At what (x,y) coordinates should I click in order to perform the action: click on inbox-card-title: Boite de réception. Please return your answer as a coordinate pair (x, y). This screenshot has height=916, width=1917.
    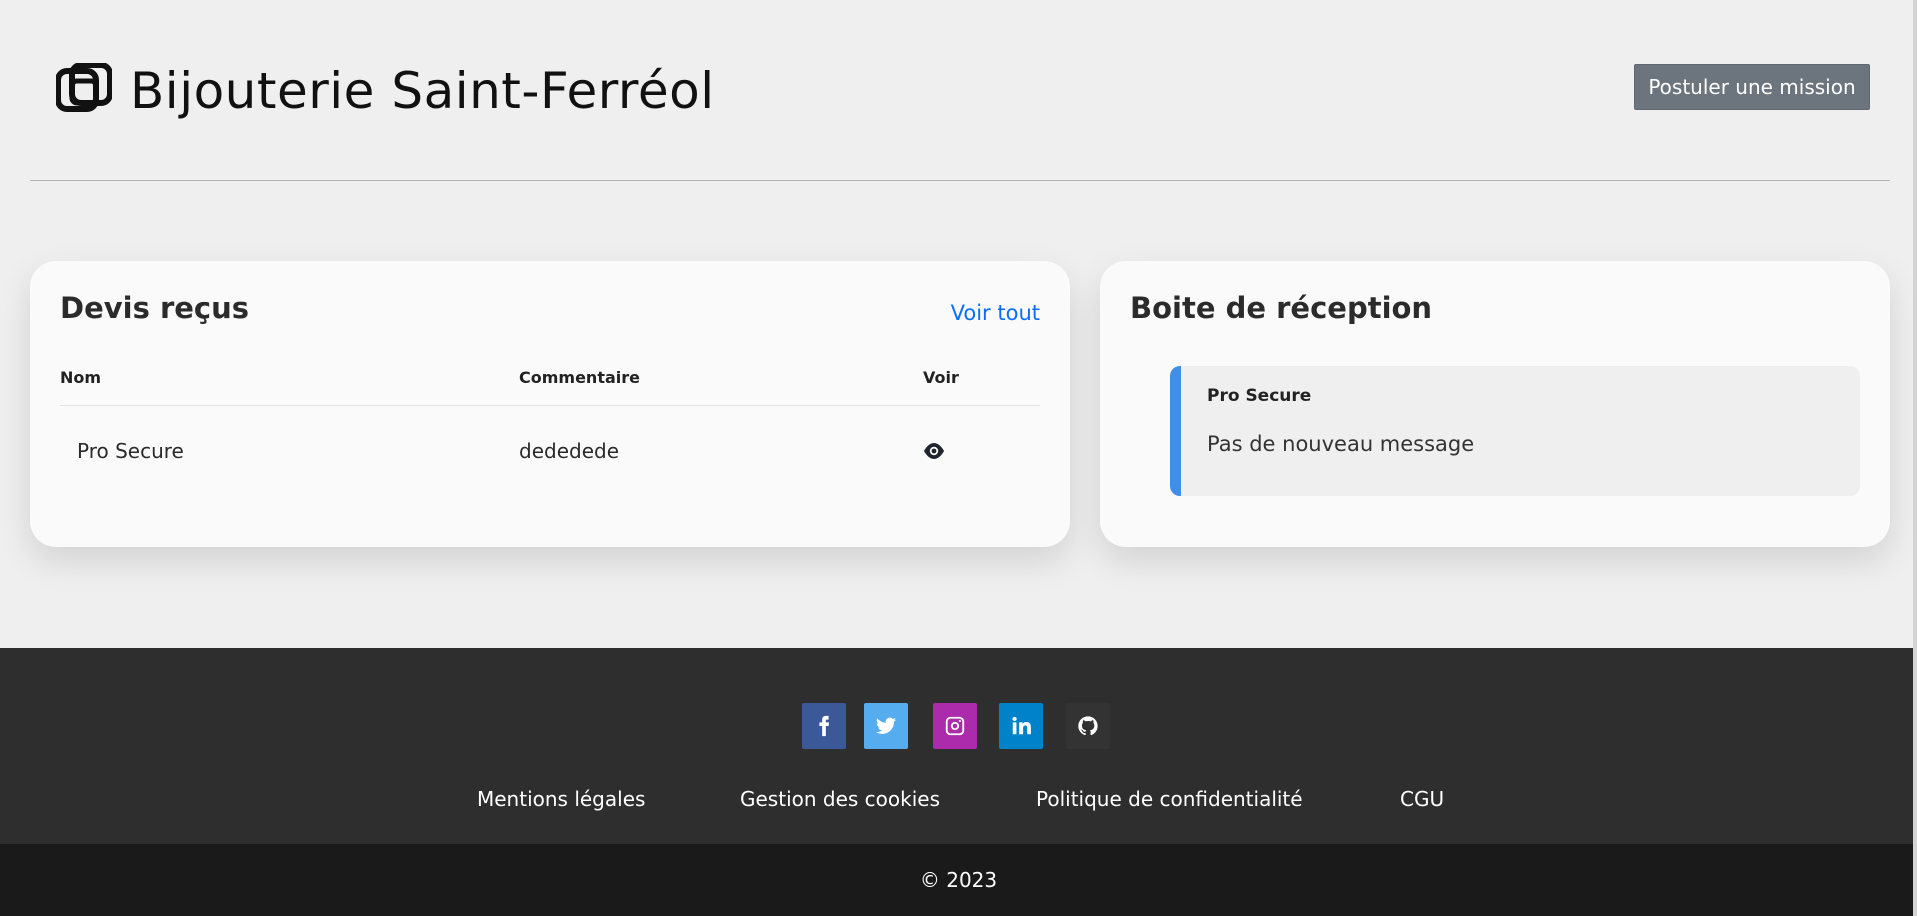
    Looking at the image, I should click on (1281, 308).